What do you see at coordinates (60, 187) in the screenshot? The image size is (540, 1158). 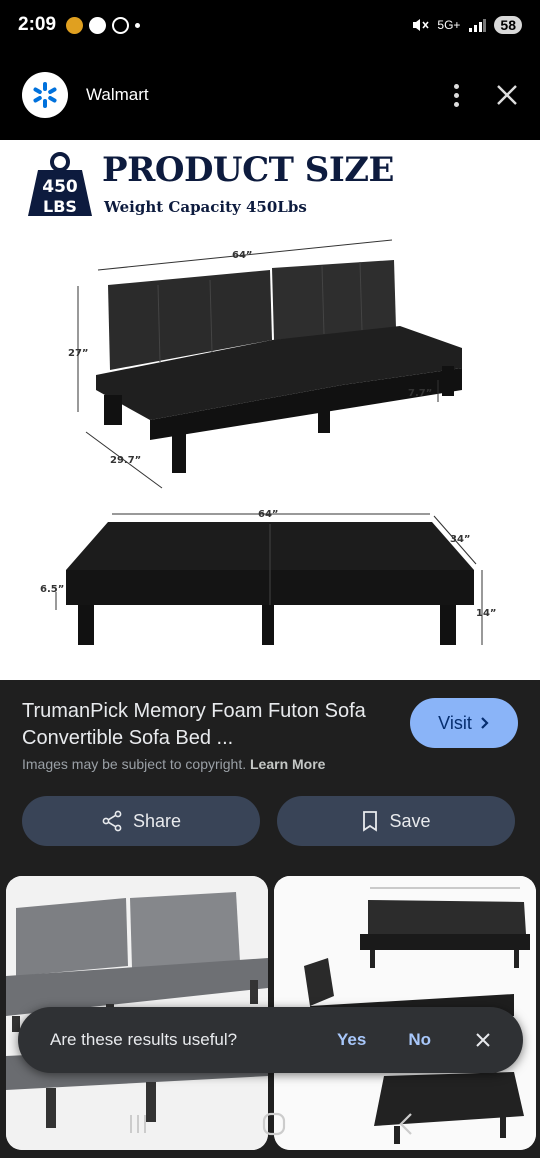 I see `badge-top: 450` at bounding box center [60, 187].